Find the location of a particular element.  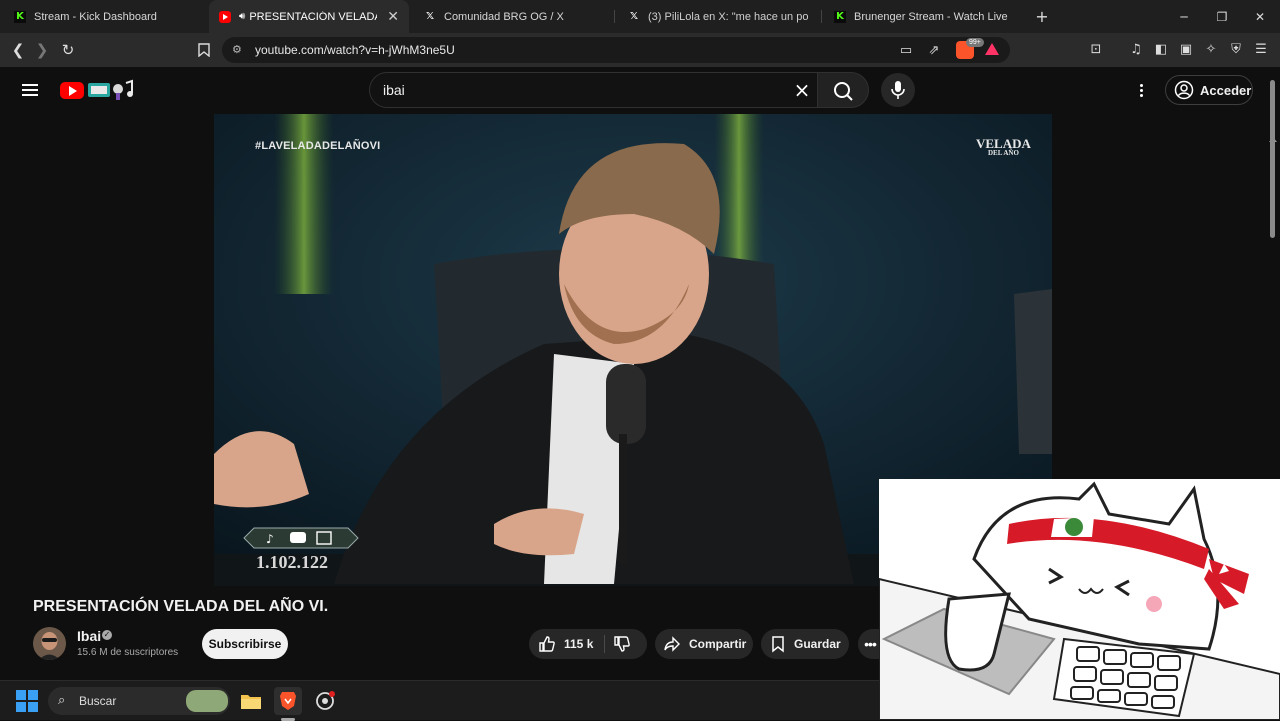

tab-youtube-video: 🔊︎ PRESENTACIÓN VELADA DEL ✕ is located at coordinates (309, 16).